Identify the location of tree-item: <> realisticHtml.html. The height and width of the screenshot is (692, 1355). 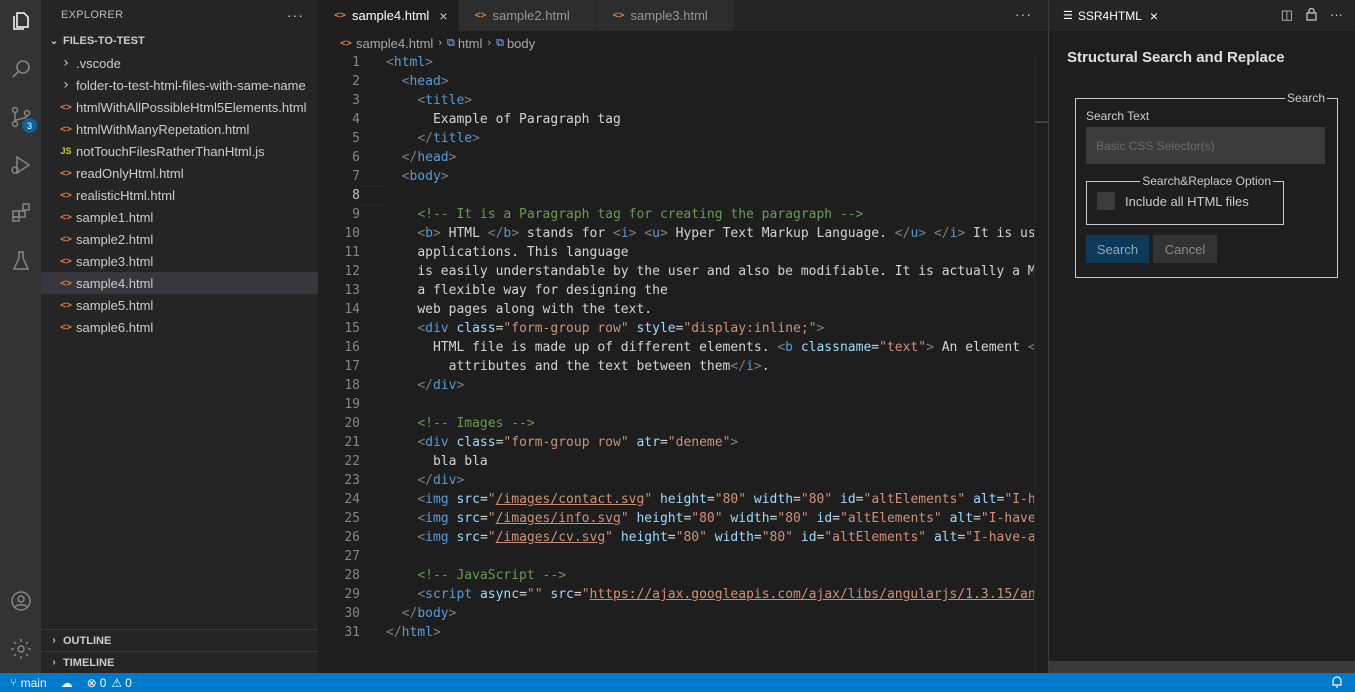
(179, 195).